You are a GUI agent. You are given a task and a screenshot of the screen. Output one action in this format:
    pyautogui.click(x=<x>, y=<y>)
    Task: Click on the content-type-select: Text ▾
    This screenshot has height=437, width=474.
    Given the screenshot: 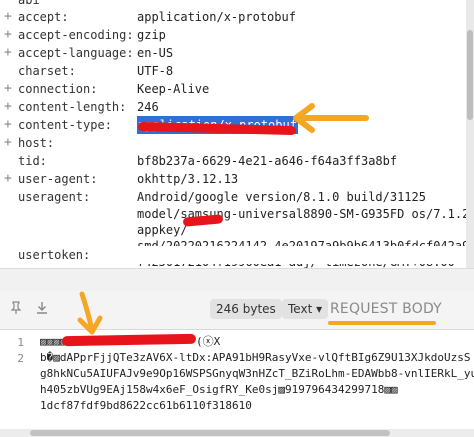 What is the action you would take?
    pyautogui.click(x=305, y=309)
    